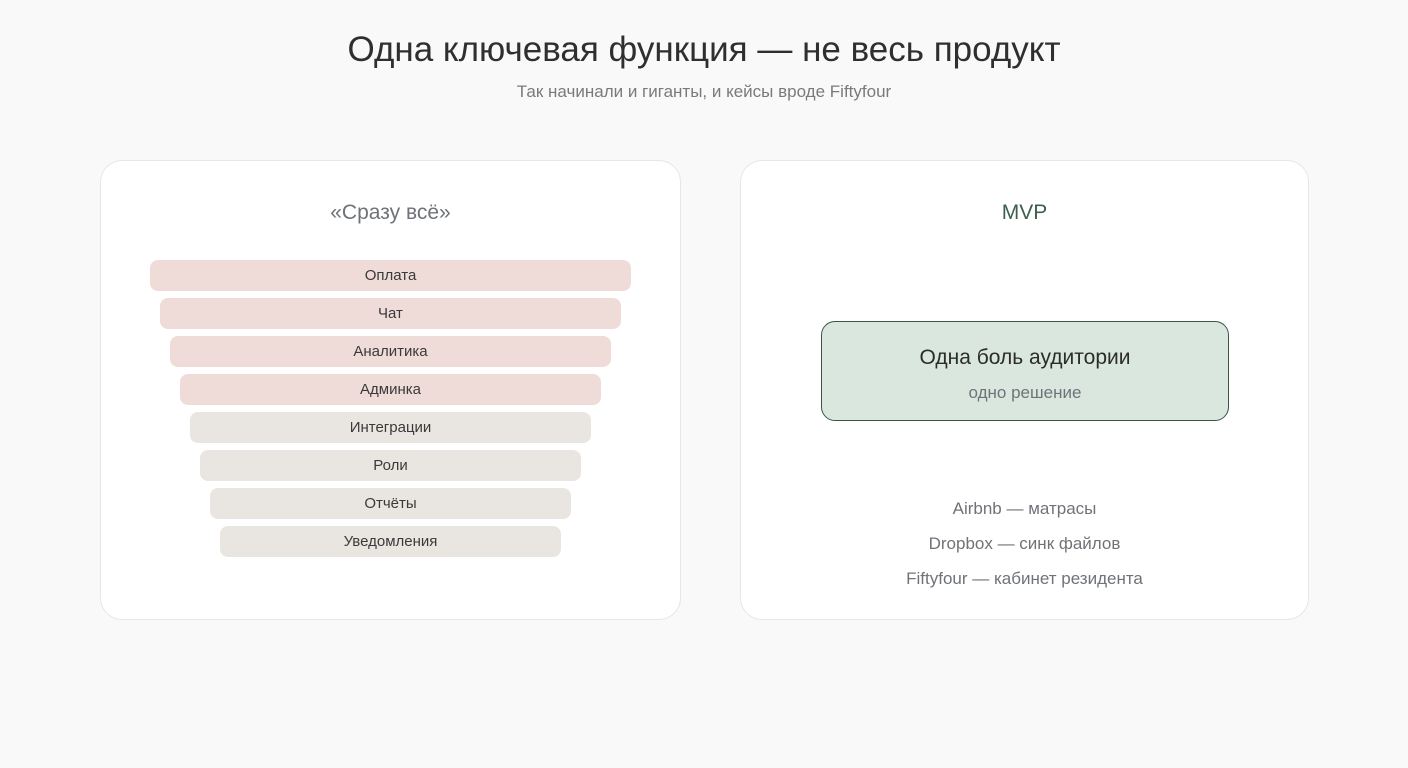 This screenshot has width=1408, height=768. I want to click on feature-pill: Уведомления, so click(390, 541).